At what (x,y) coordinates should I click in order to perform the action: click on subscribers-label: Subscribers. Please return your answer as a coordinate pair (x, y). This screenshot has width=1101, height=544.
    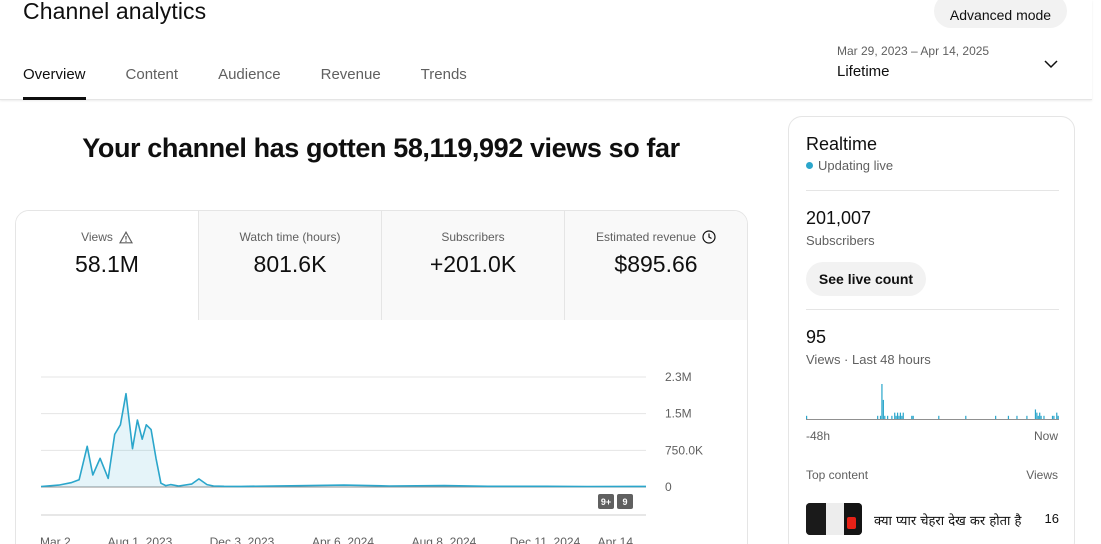
    Looking at the image, I should click on (840, 240).